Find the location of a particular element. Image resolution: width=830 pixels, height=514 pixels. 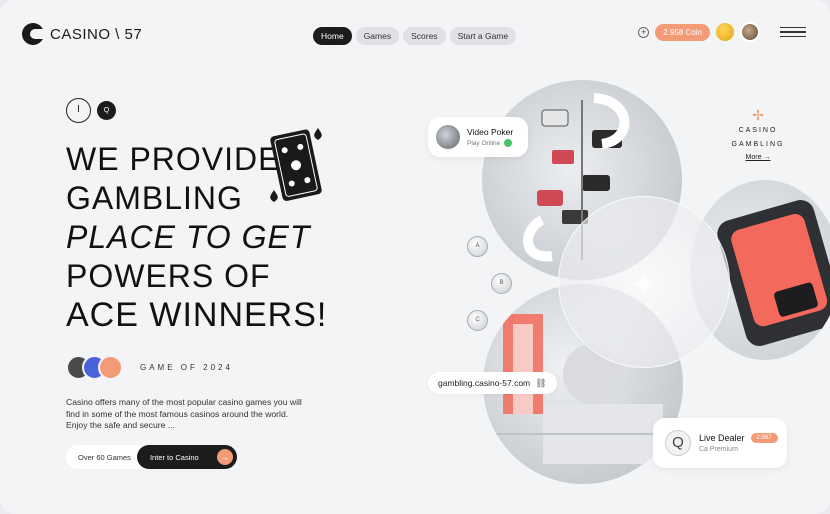

live-dealer-badge: 2.067 is located at coordinates (764, 438).